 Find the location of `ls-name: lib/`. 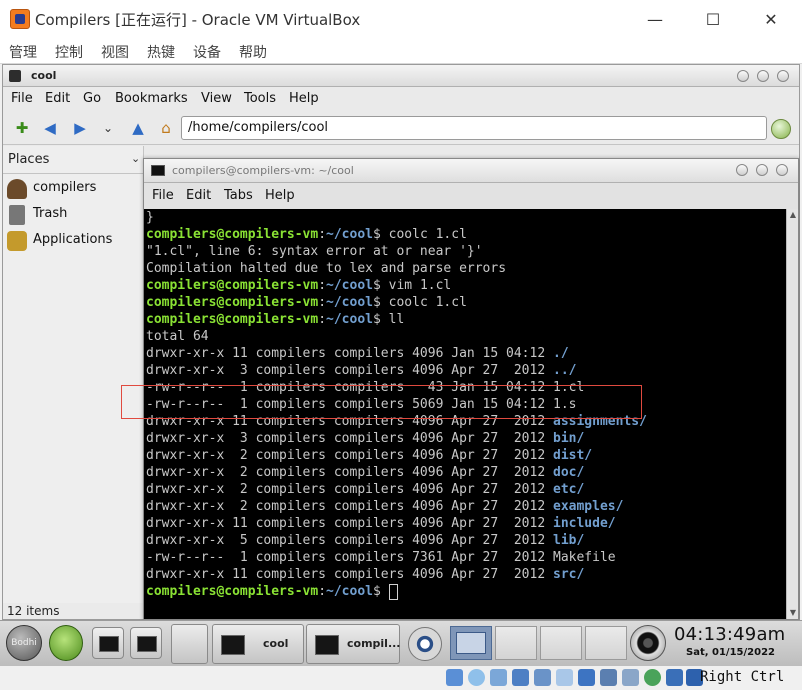

ls-name: lib/ is located at coordinates (569, 540).